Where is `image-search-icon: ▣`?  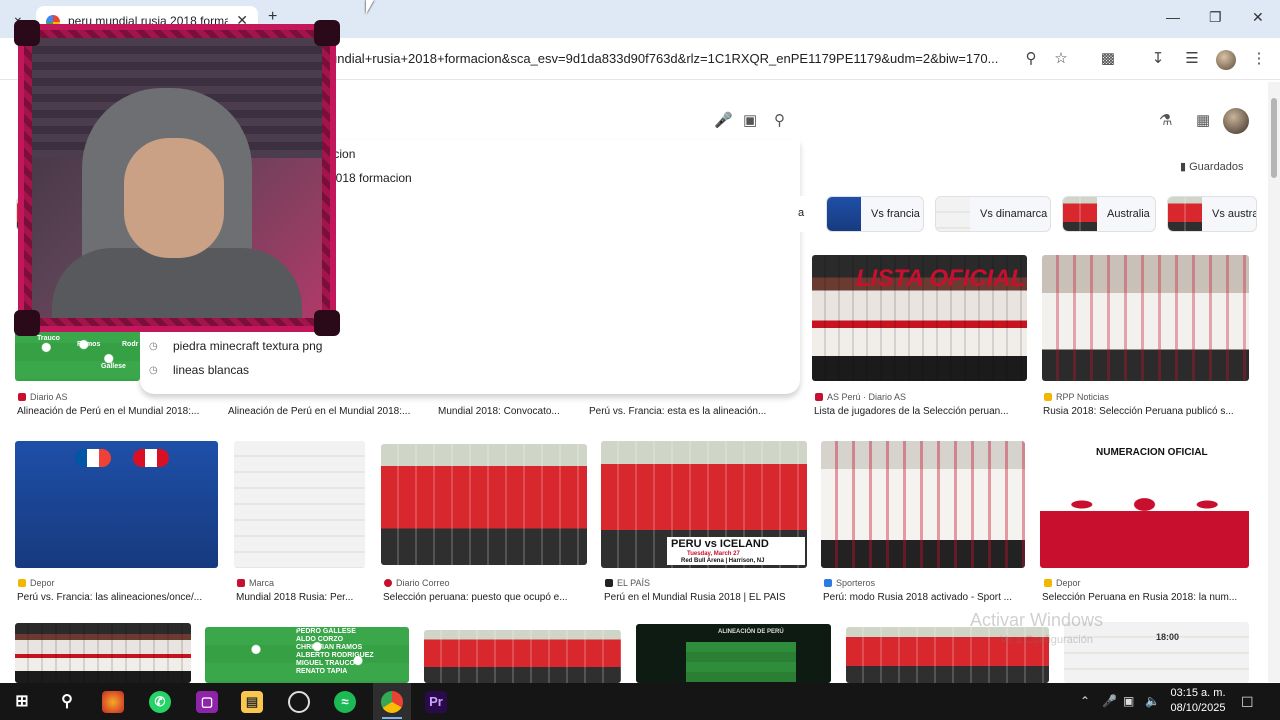 image-search-icon: ▣ is located at coordinates (750, 120).